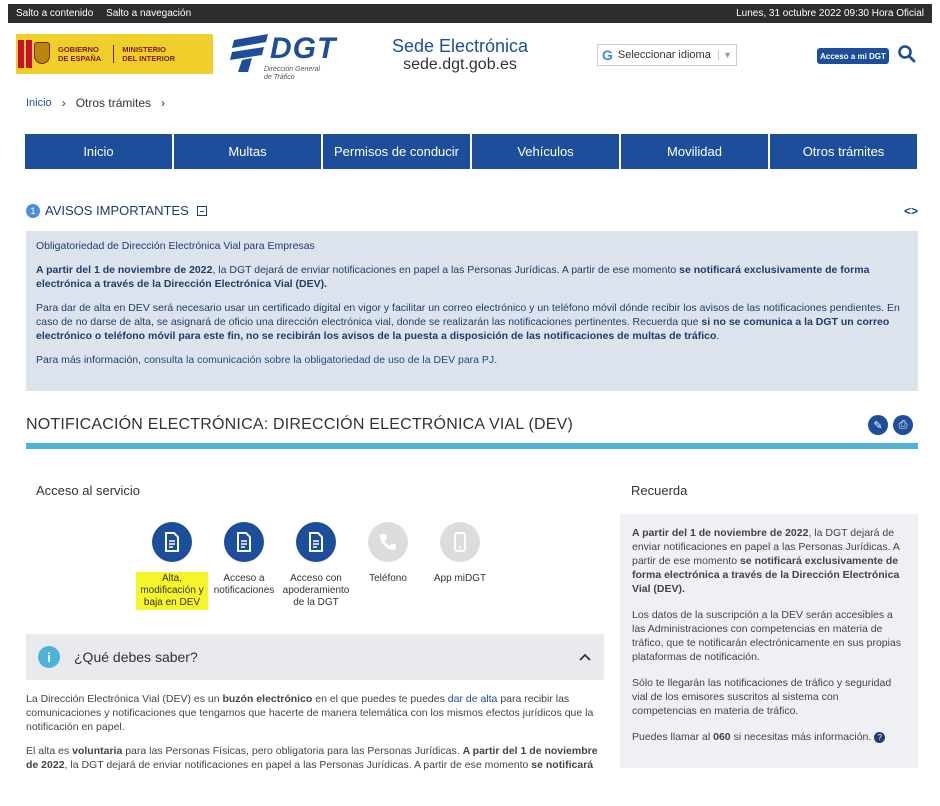 The image size is (940, 806). Describe the element at coordinates (248, 151) in the screenshot. I see `nav-item-multas: Multas` at that location.